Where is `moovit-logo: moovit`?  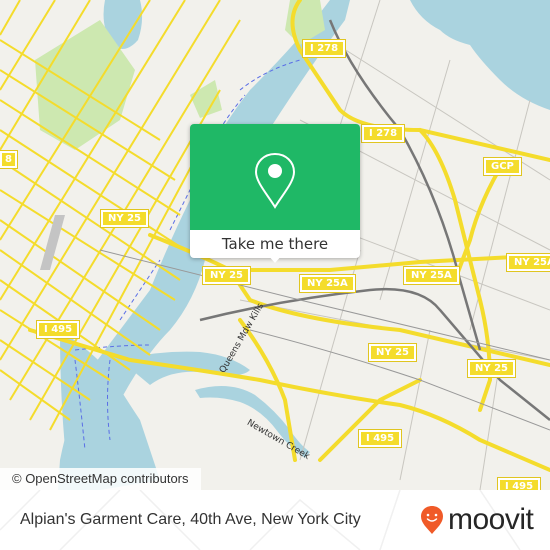 moovit-logo: moovit is located at coordinates (477, 520).